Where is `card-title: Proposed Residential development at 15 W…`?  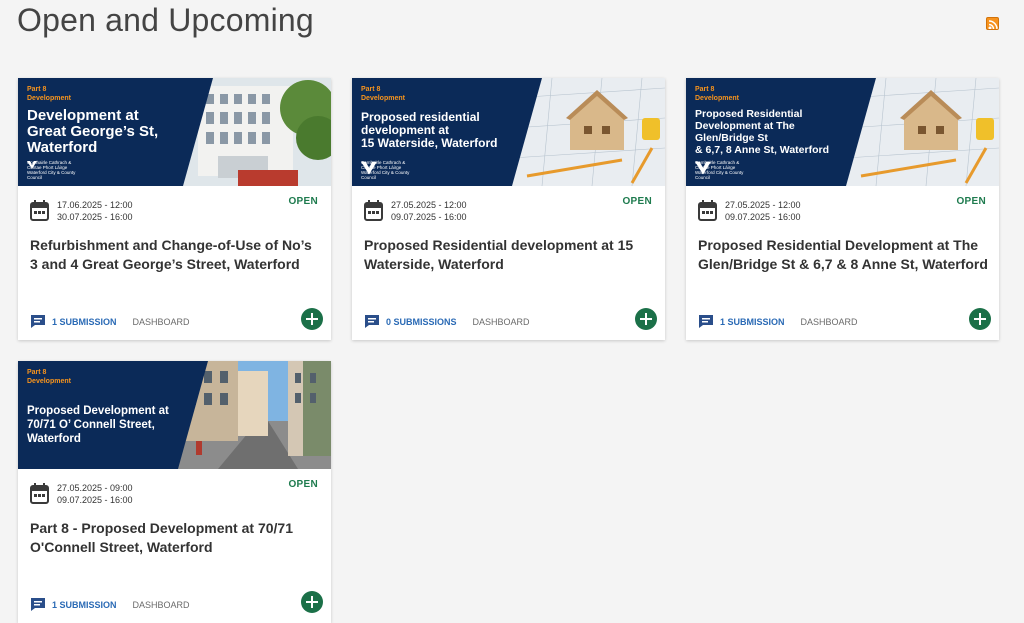 card-title: Proposed Residential development at 15 W… is located at coordinates (509, 255).